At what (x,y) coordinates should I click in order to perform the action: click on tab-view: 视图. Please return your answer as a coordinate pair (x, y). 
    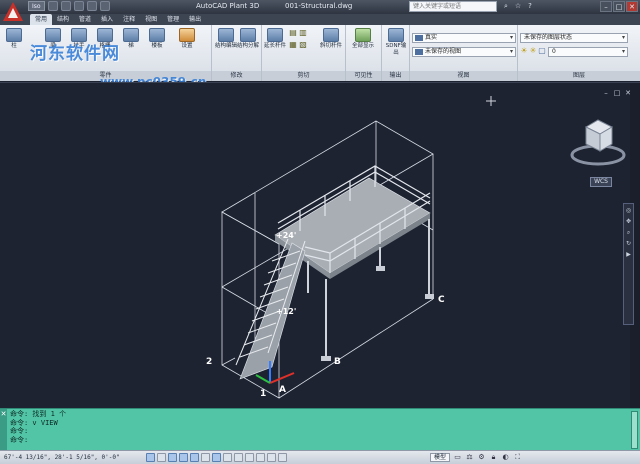
    Looking at the image, I should click on (151, 19).